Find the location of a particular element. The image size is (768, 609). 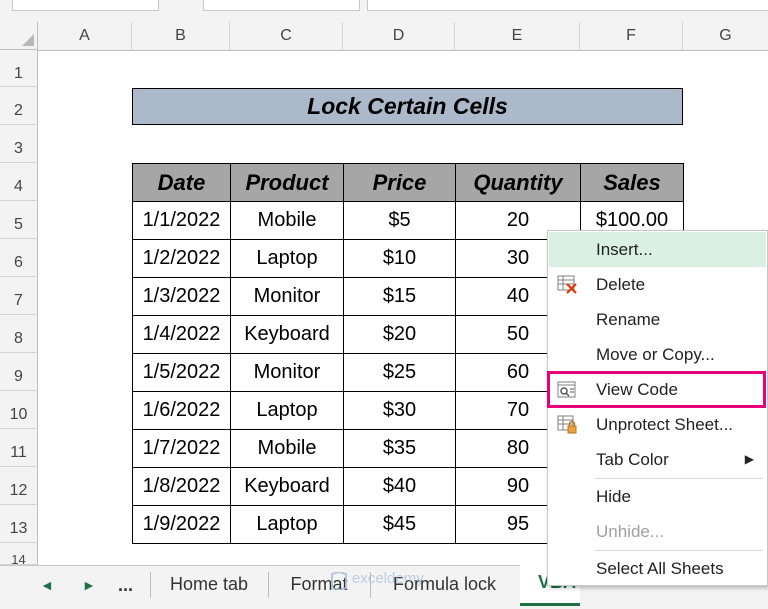

menu-item-label: Select All Sheets is located at coordinates (660, 568).